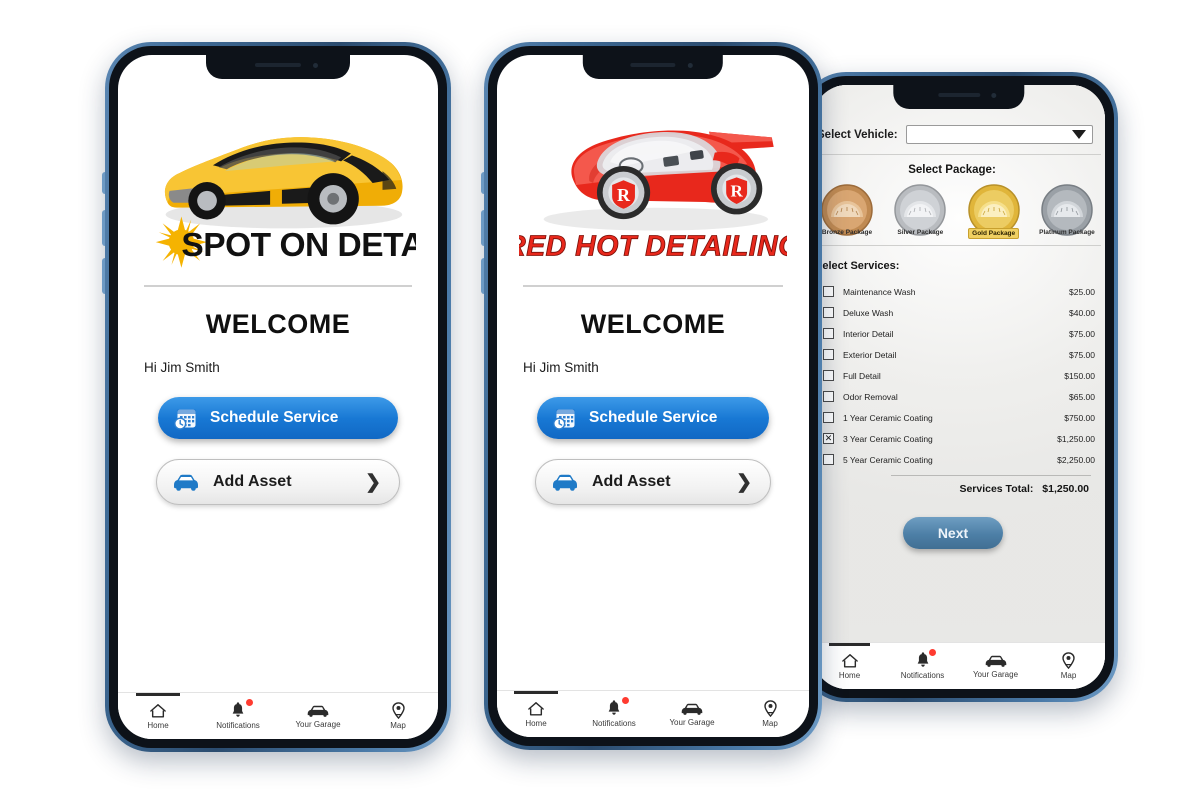 Image resolution: width=1200 pixels, height=800 pixels. I want to click on services-total: Services Total: $1,250.00, so click(959, 489).